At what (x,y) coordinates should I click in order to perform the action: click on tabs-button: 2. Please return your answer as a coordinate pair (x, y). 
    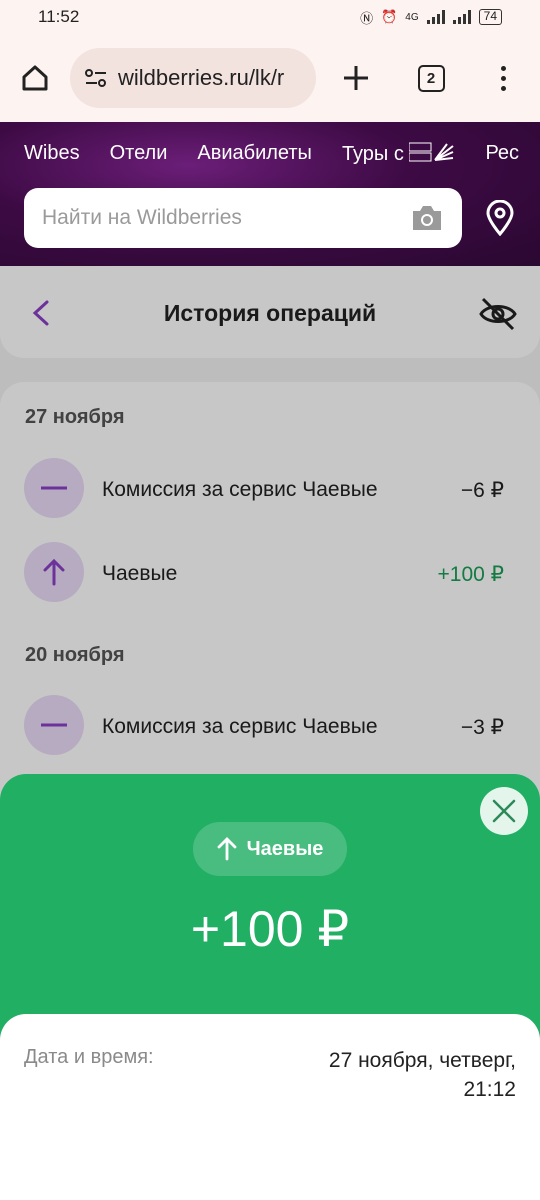
    Looking at the image, I should click on (431, 78).